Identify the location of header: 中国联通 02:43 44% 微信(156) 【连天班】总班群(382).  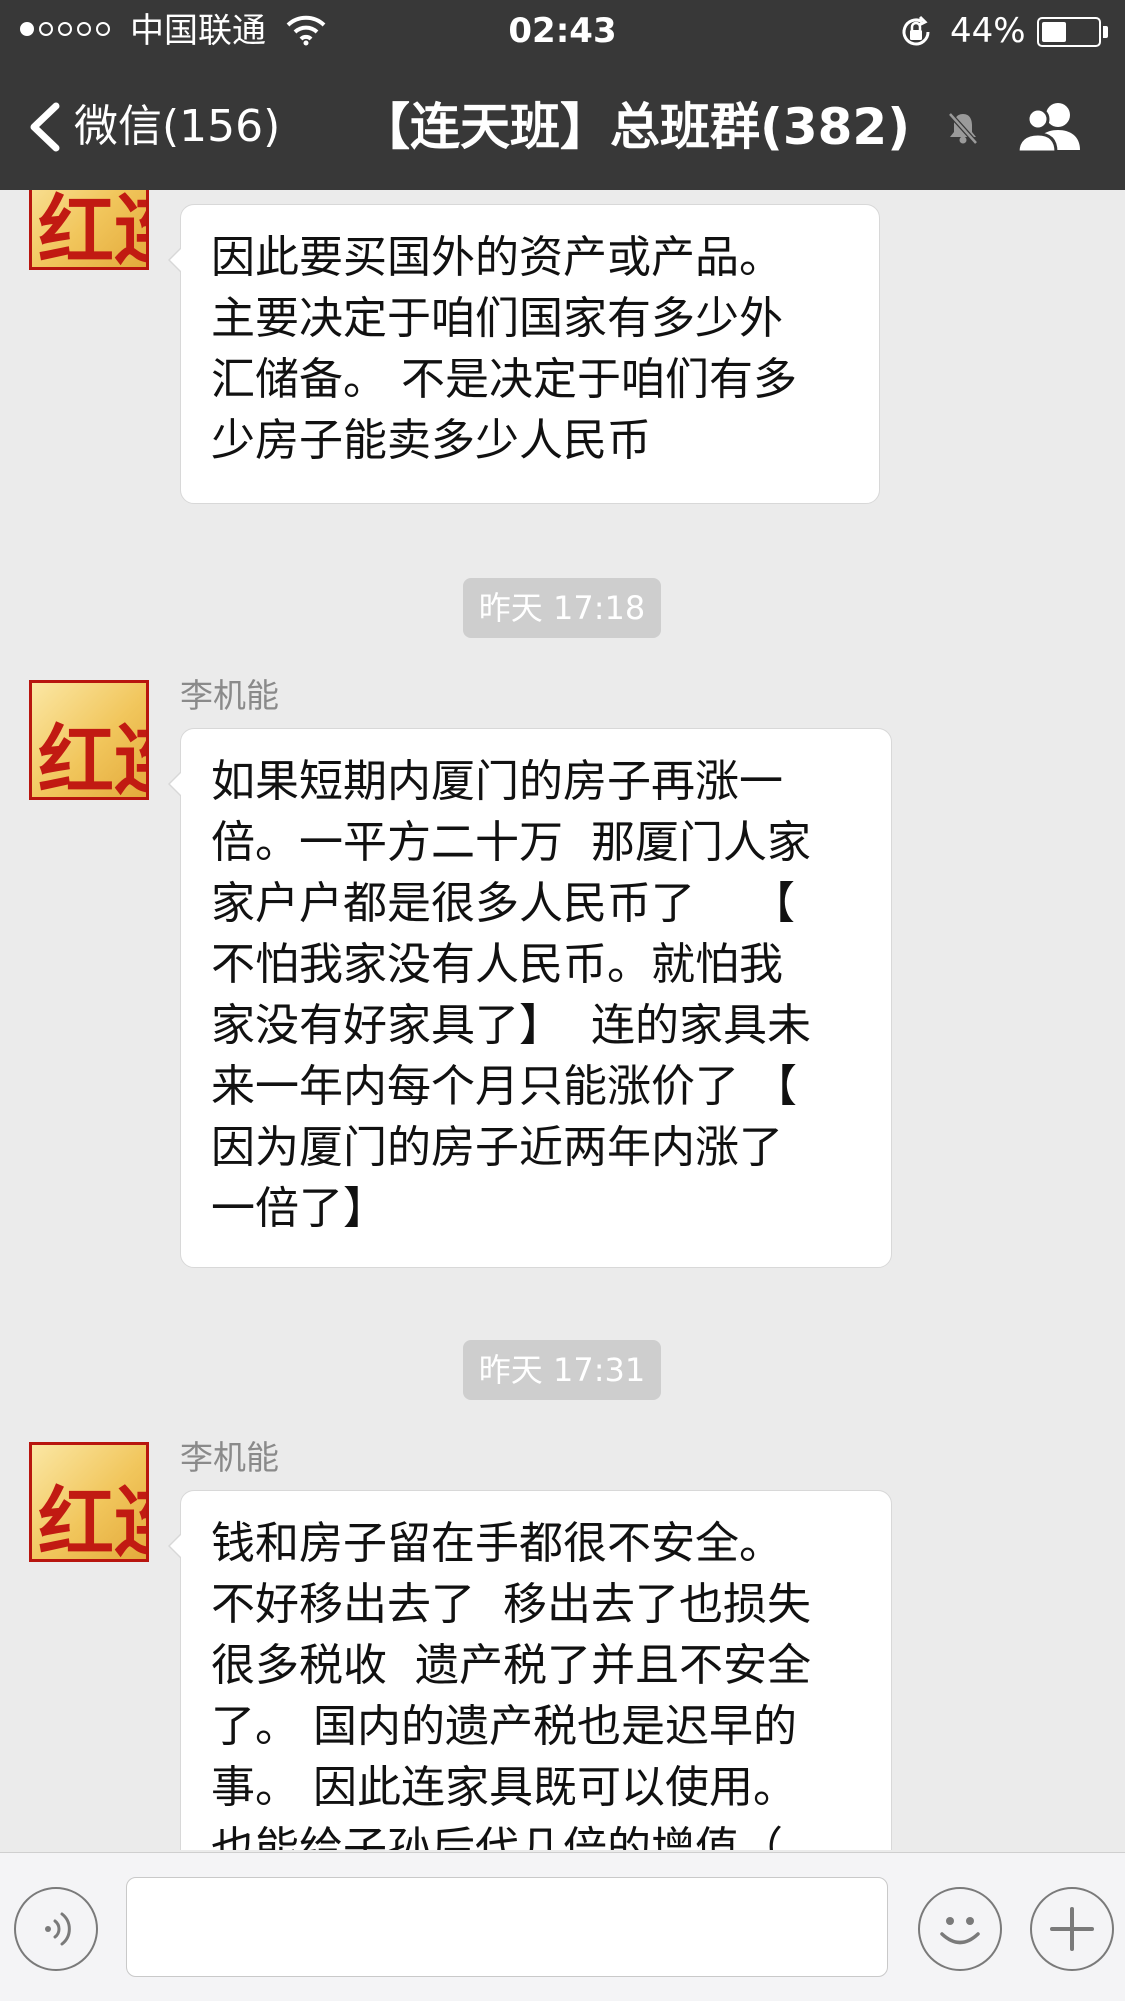
(562, 95).